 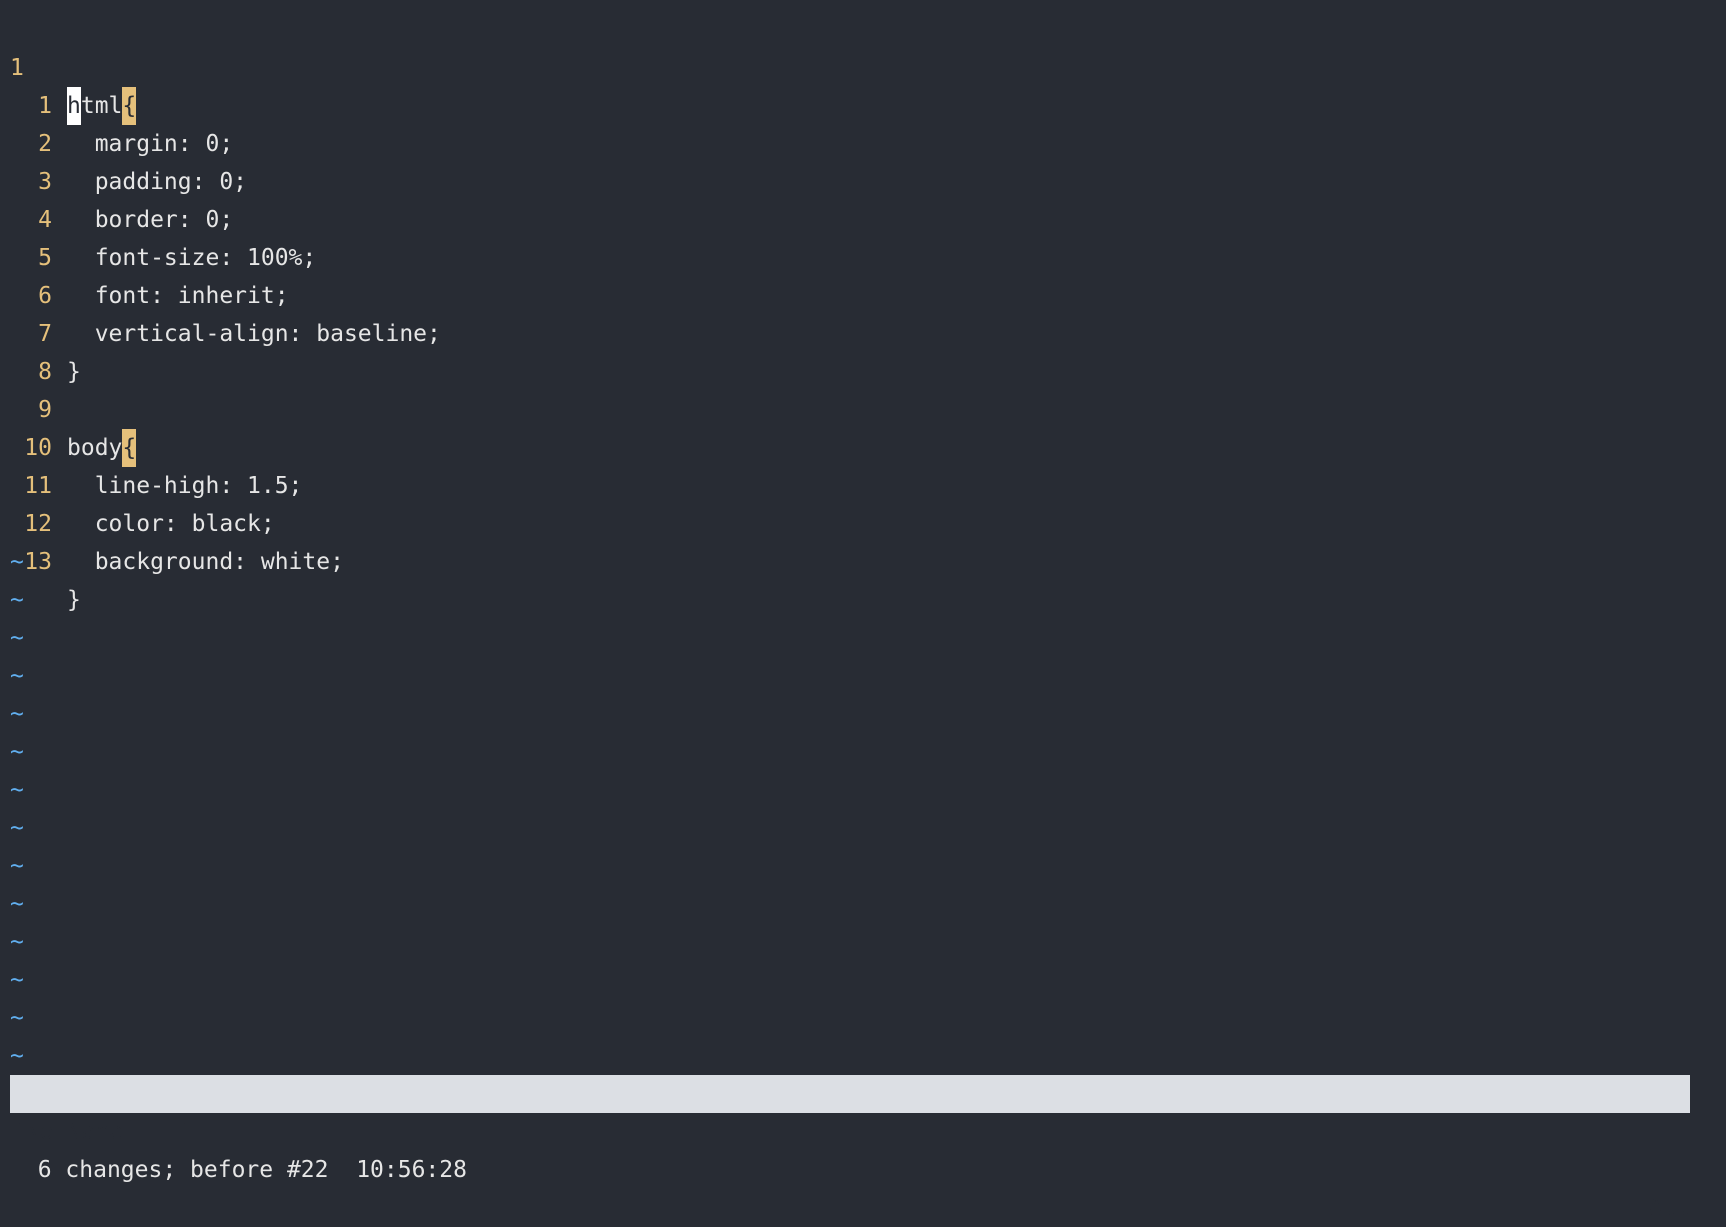 I want to click on buffer-line: 7 }, so click(x=863, y=331).